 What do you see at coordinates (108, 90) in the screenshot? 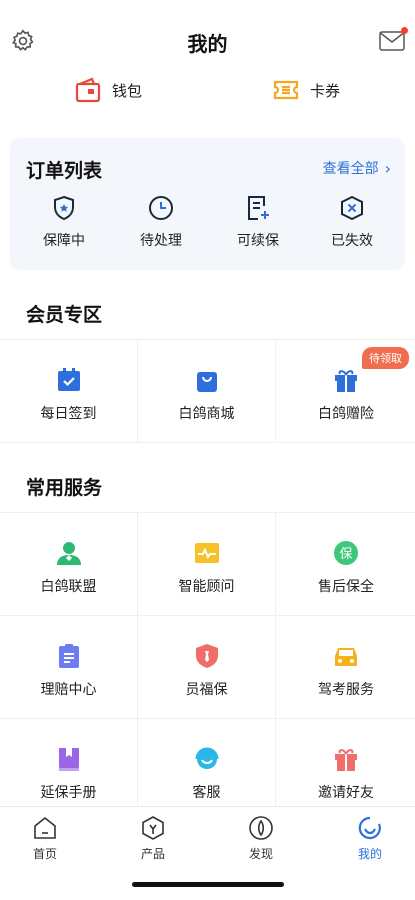
I see `wallet-button: 钱包` at bounding box center [108, 90].